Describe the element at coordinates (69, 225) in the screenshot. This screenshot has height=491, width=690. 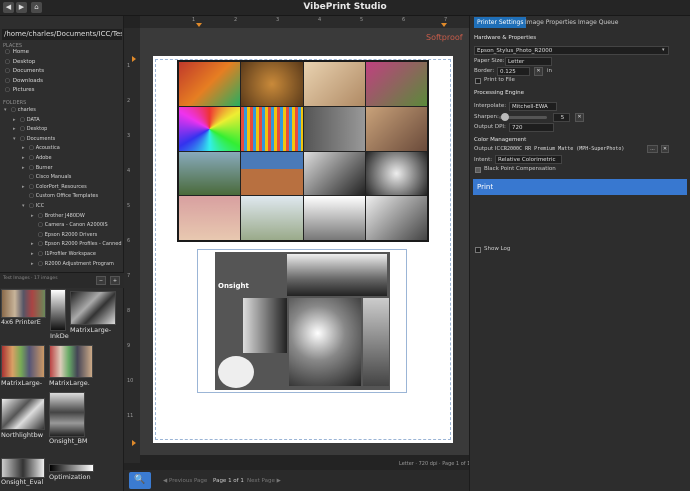
I see `folder-item: ▢ Camera - Canon A2000IS` at that location.